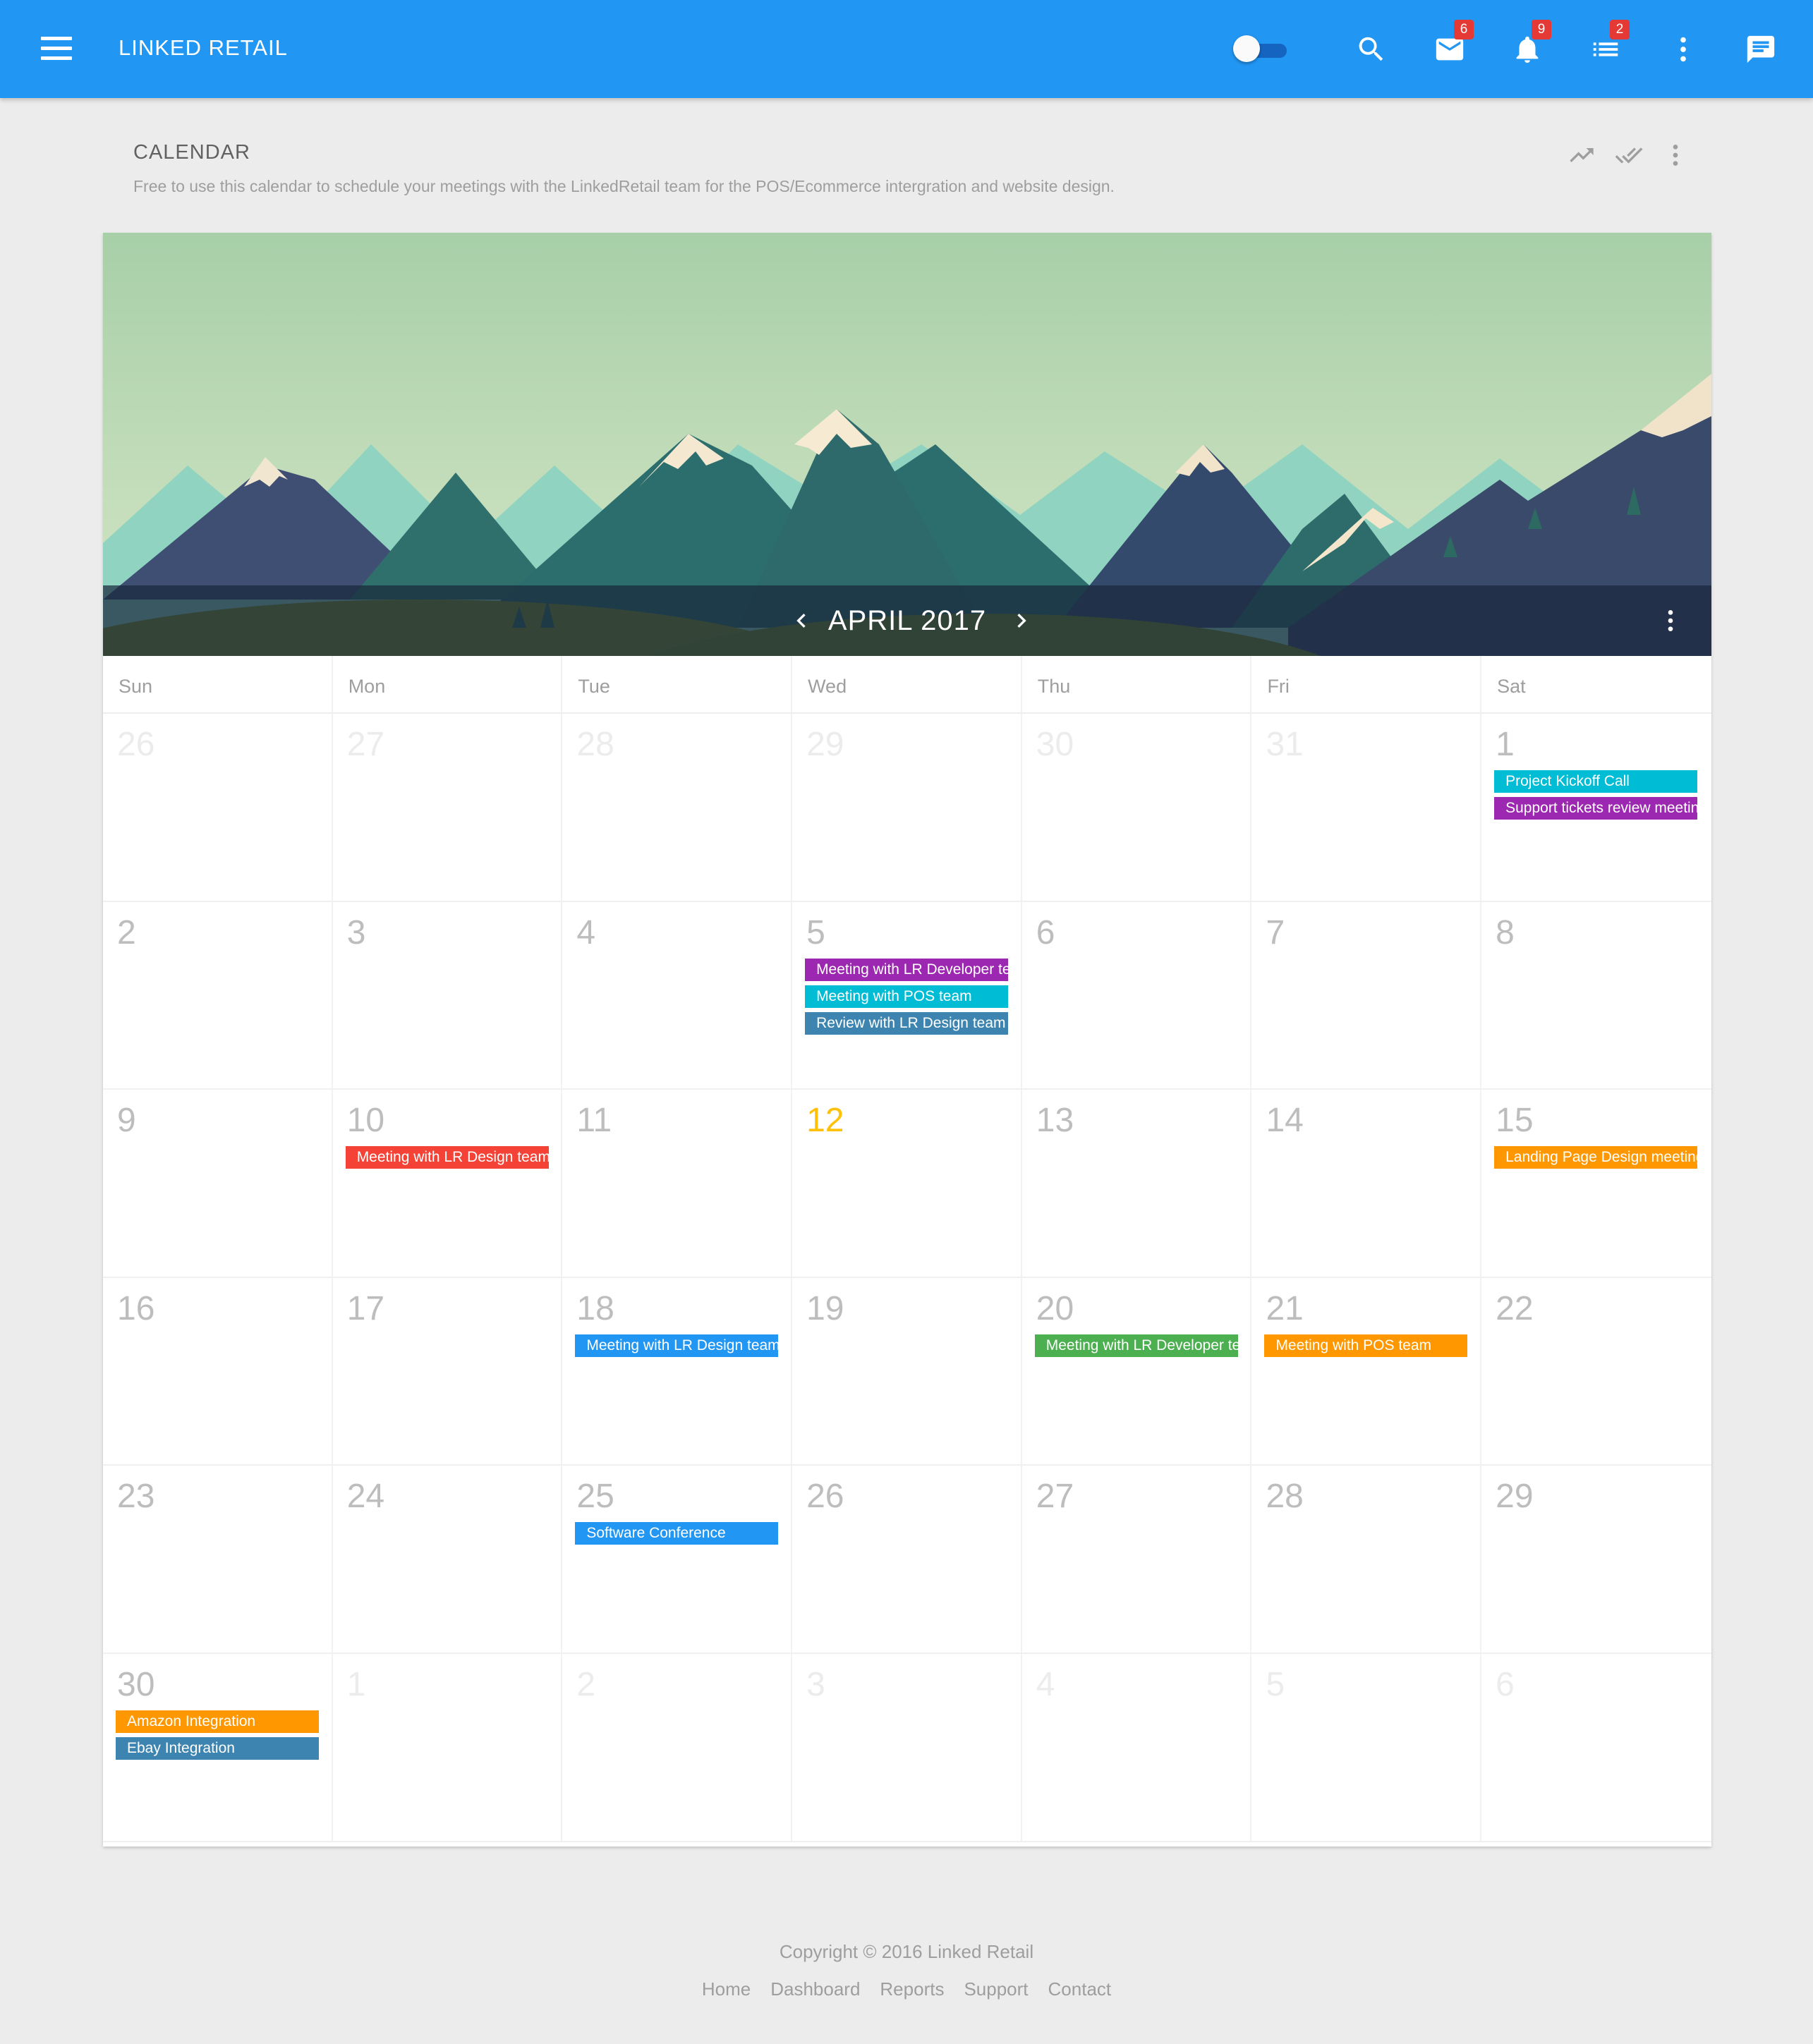 The image size is (1813, 2044). I want to click on event-chip: Ebay Integration, so click(218, 1748).